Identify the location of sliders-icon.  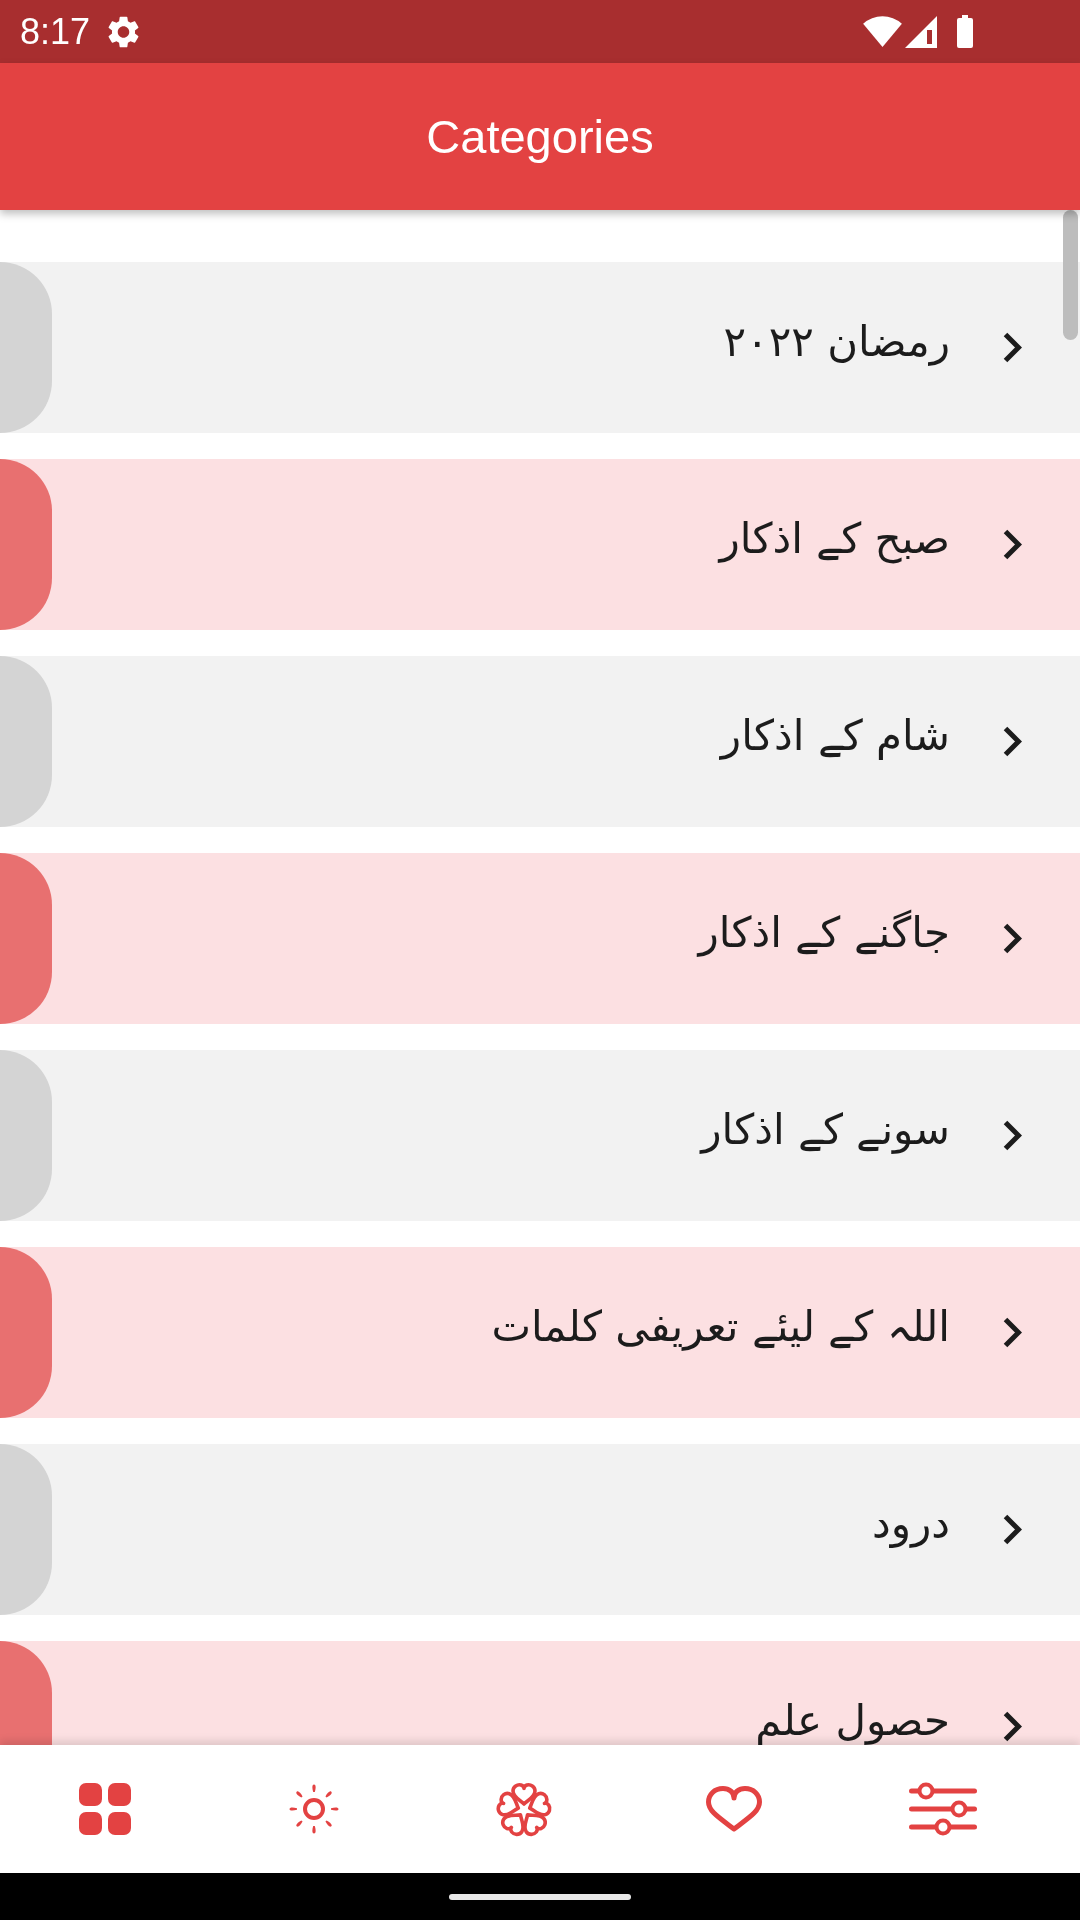
(943, 1809).